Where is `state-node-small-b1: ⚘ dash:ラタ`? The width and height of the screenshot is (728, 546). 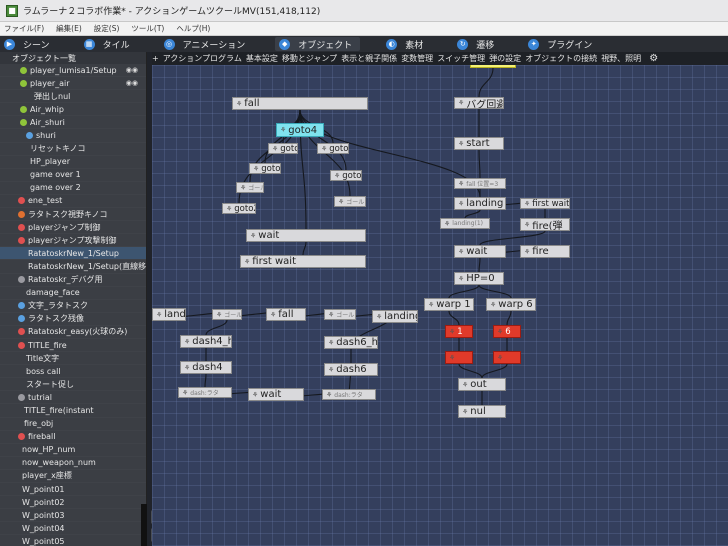 state-node-small-b1: ⚘ dash:ラタ is located at coordinates (205, 392).